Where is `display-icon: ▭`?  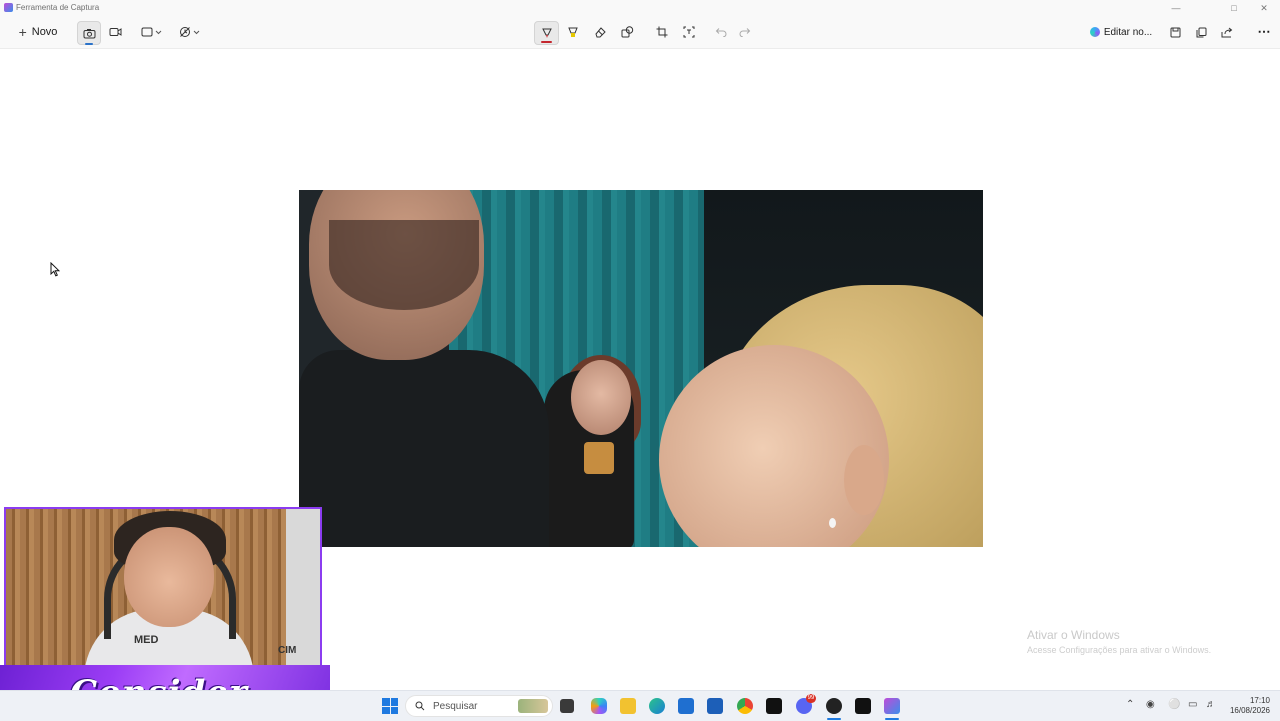 display-icon: ▭ is located at coordinates (1192, 704).